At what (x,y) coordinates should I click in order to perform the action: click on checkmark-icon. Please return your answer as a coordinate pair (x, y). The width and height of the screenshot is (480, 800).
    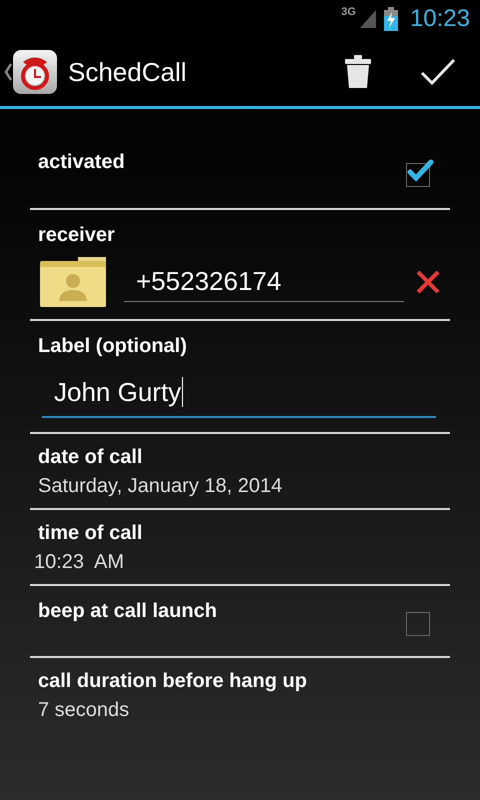
    Looking at the image, I should click on (438, 72).